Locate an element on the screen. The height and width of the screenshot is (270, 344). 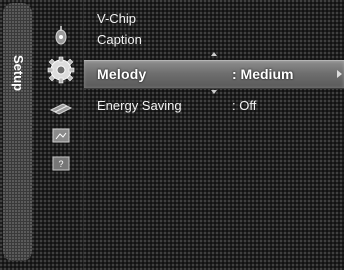
menu-item-caption: Caption is located at coordinates (119, 39).